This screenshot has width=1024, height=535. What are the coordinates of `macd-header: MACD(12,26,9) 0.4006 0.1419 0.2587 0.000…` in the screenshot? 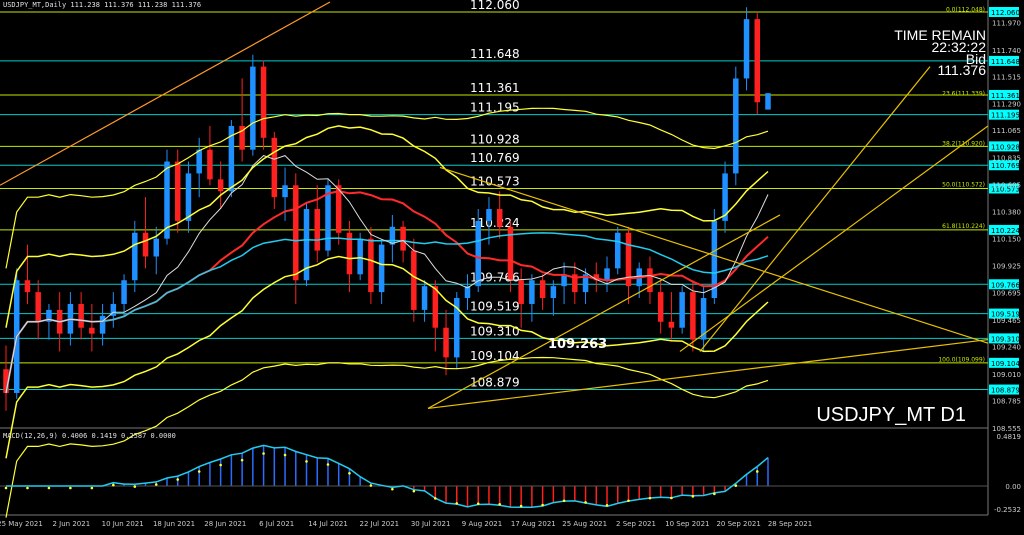 It's located at (89, 436).